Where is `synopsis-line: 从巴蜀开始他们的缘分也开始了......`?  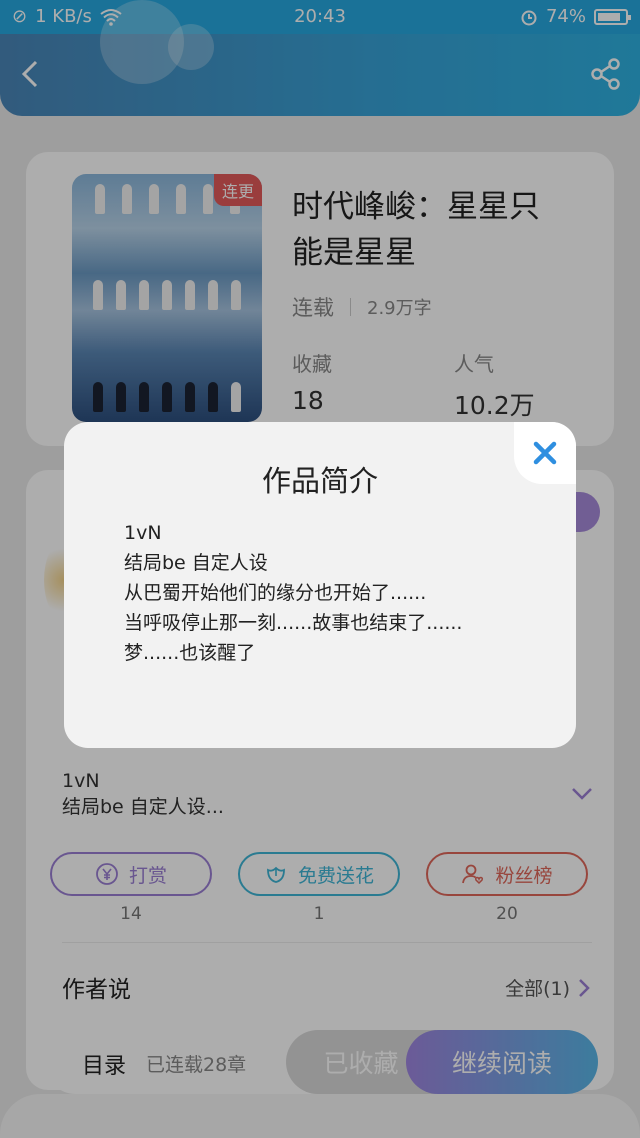 synopsis-line: 从巴蜀开始他们的缘分也开始了...... is located at coordinates (275, 593).